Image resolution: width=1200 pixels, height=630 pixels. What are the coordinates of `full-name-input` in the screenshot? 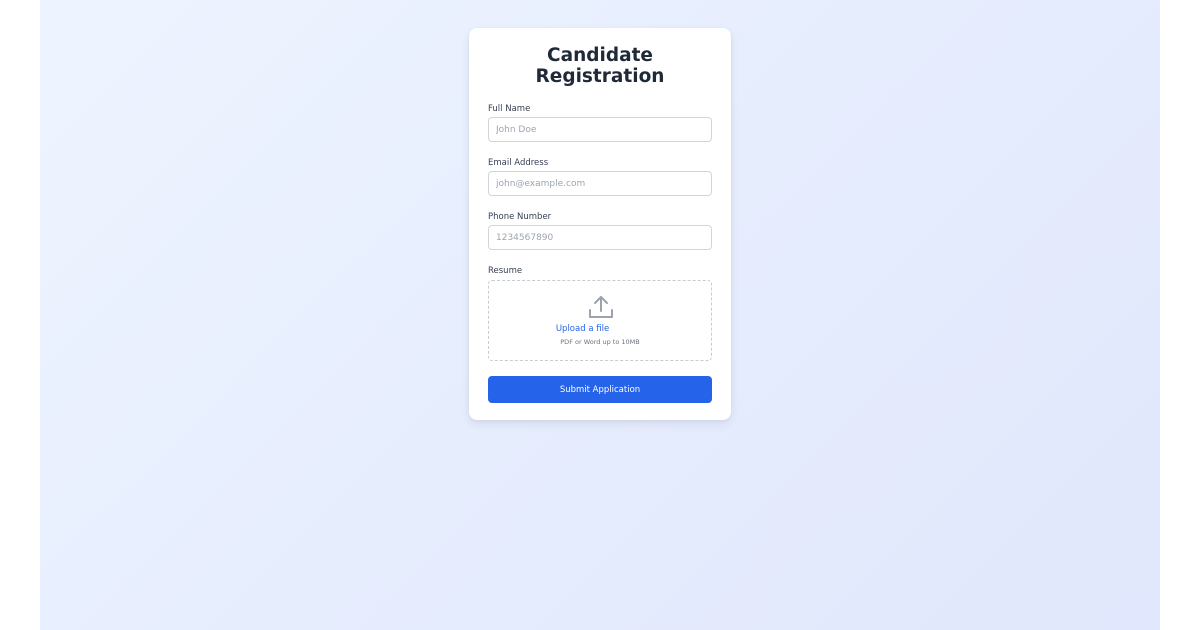 It's located at (600, 129).